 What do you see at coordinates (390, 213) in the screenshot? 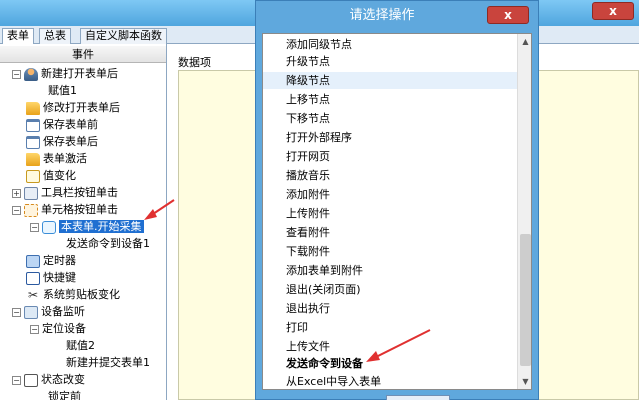
I see `list-item: 上传附件` at bounding box center [390, 213].